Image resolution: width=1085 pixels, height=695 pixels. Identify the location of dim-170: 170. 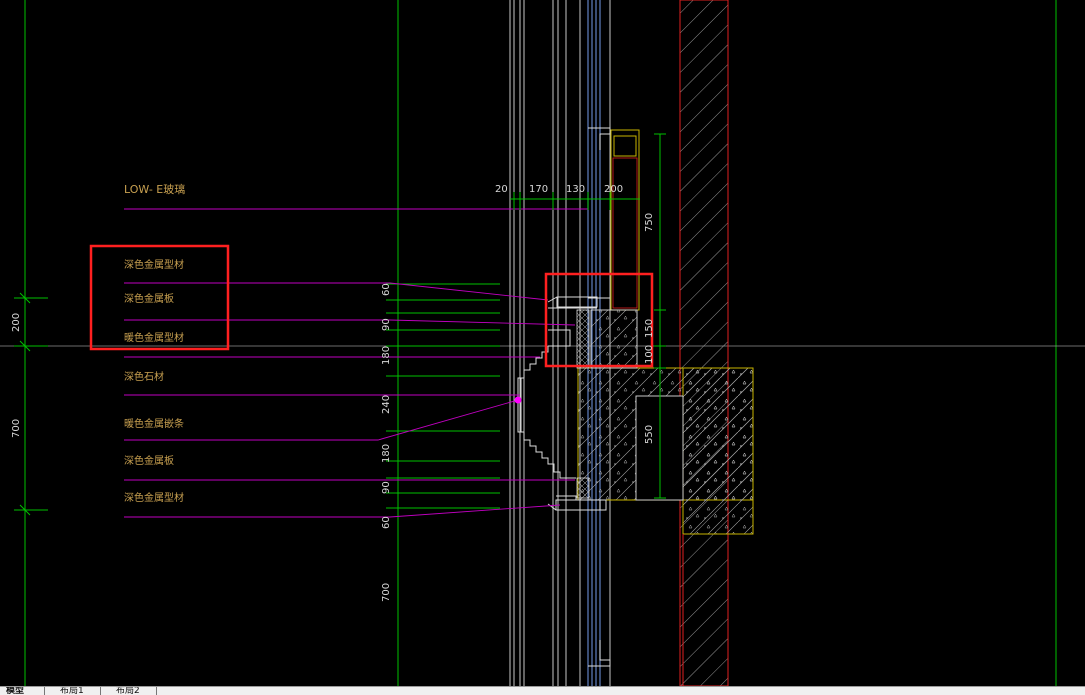
(538, 189).